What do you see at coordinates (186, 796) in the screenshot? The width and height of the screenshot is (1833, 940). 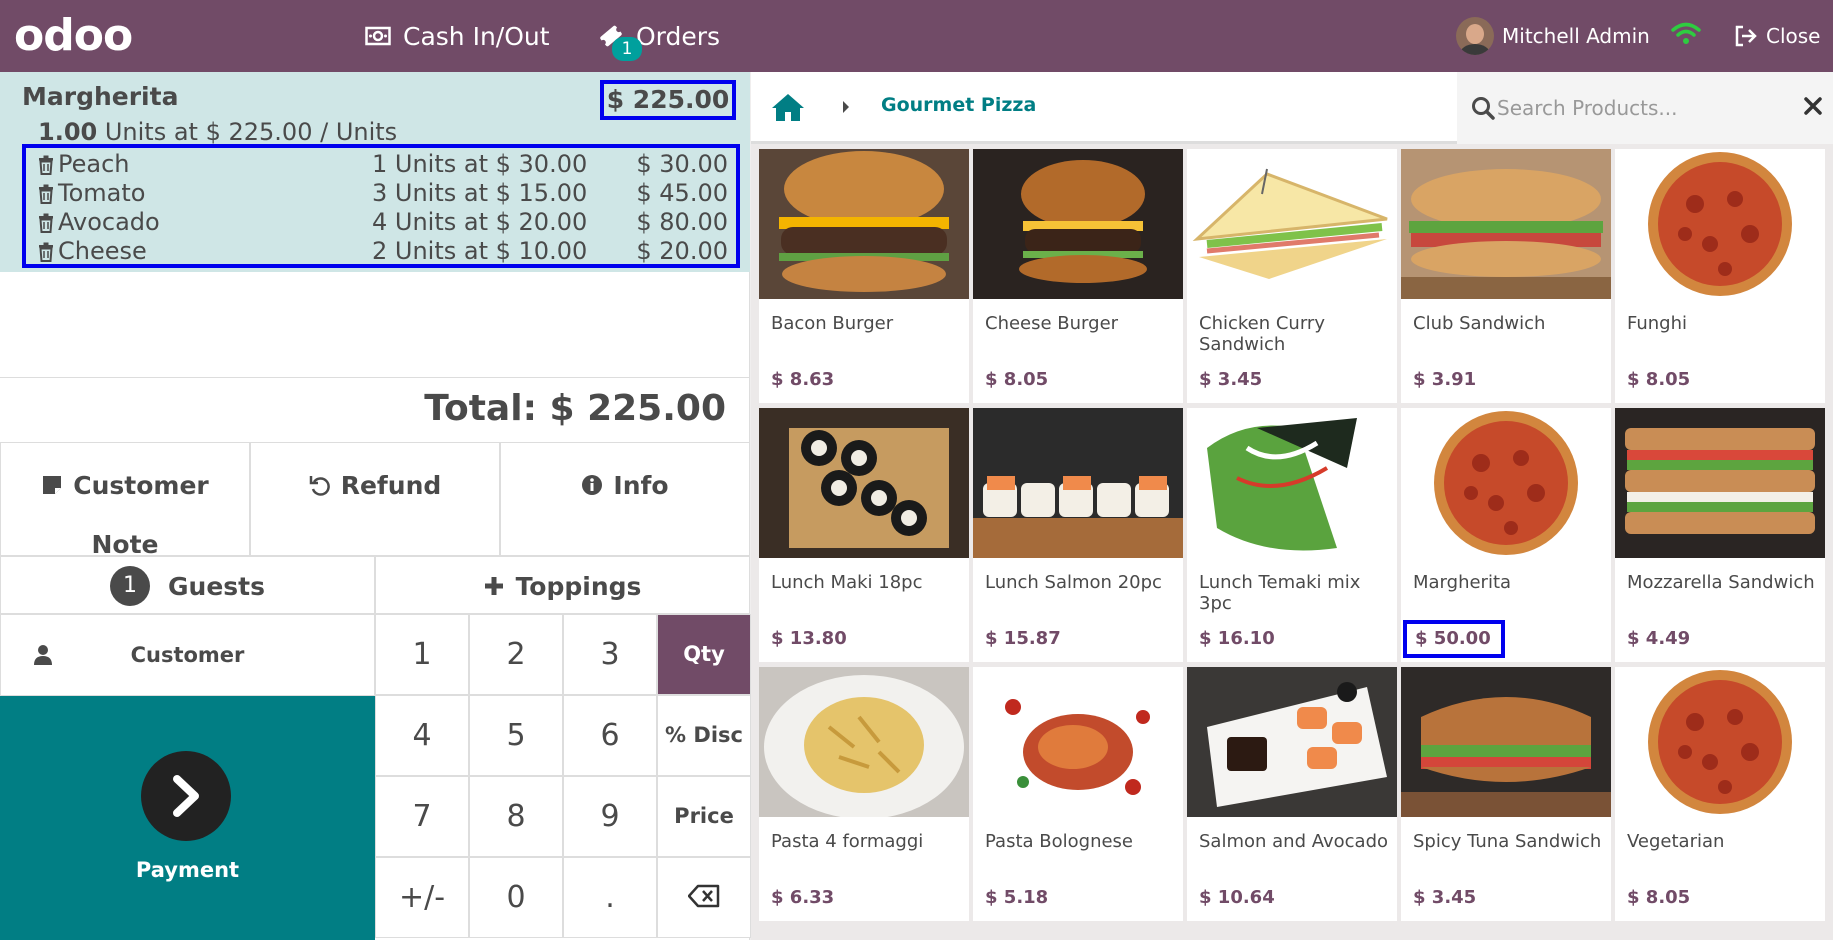 I see `chevron-right-icon` at bounding box center [186, 796].